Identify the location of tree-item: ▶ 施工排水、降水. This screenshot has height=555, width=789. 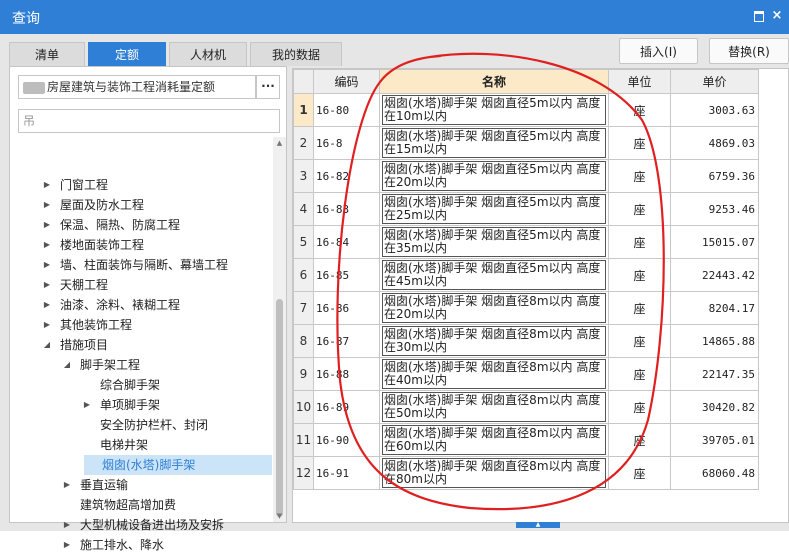
(141, 545).